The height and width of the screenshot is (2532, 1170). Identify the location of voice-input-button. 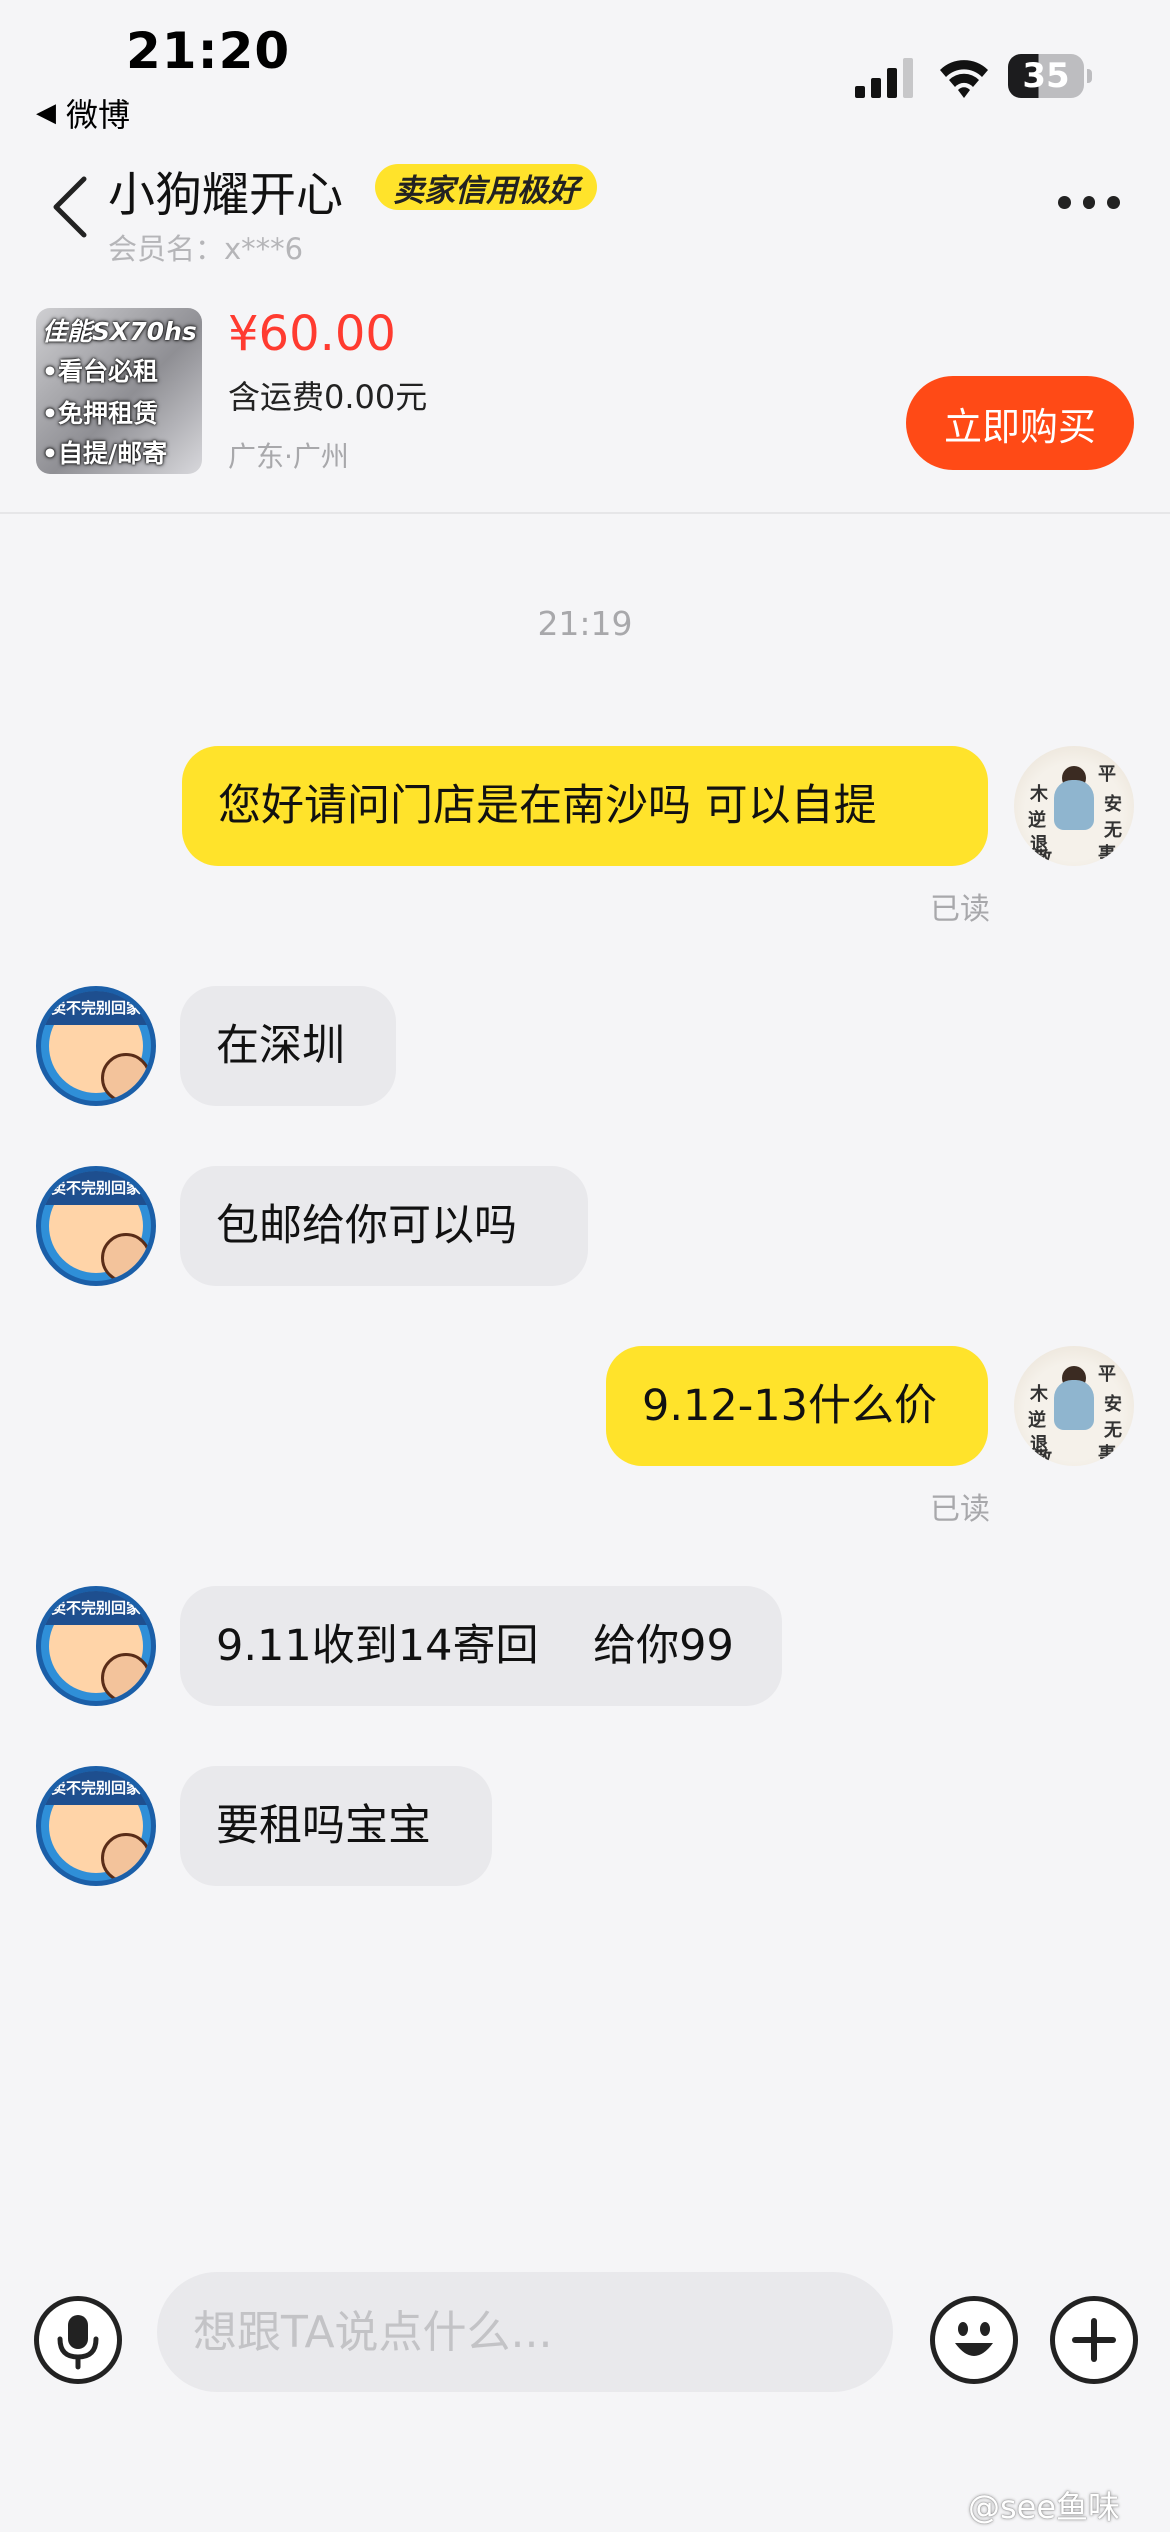
(78, 2340).